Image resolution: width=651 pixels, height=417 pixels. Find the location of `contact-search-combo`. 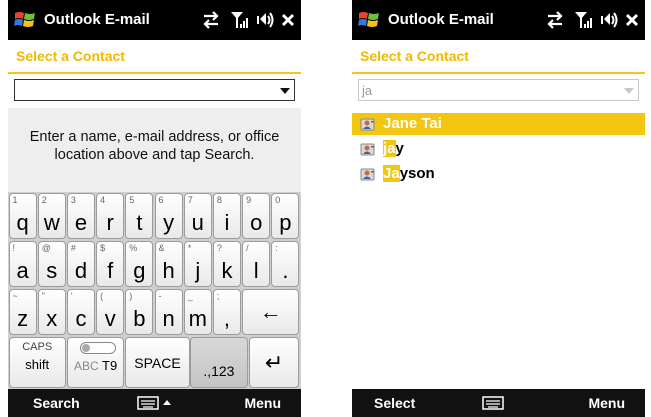

contact-search-combo is located at coordinates (154, 90).